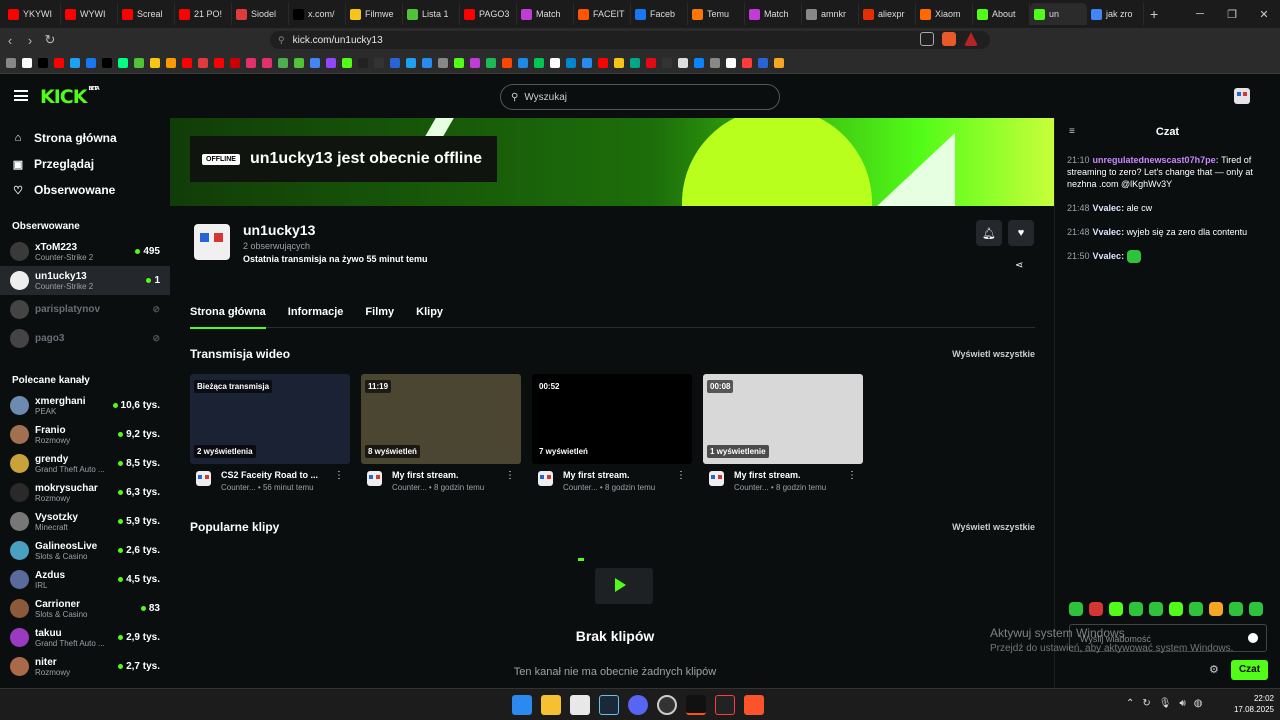 Image resolution: width=1280 pixels, height=720 pixels. What do you see at coordinates (85, 463) in the screenshot?
I see `sidebar-channel: grendy Grand Theft Auto ... 8,5 tys.` at bounding box center [85, 463].